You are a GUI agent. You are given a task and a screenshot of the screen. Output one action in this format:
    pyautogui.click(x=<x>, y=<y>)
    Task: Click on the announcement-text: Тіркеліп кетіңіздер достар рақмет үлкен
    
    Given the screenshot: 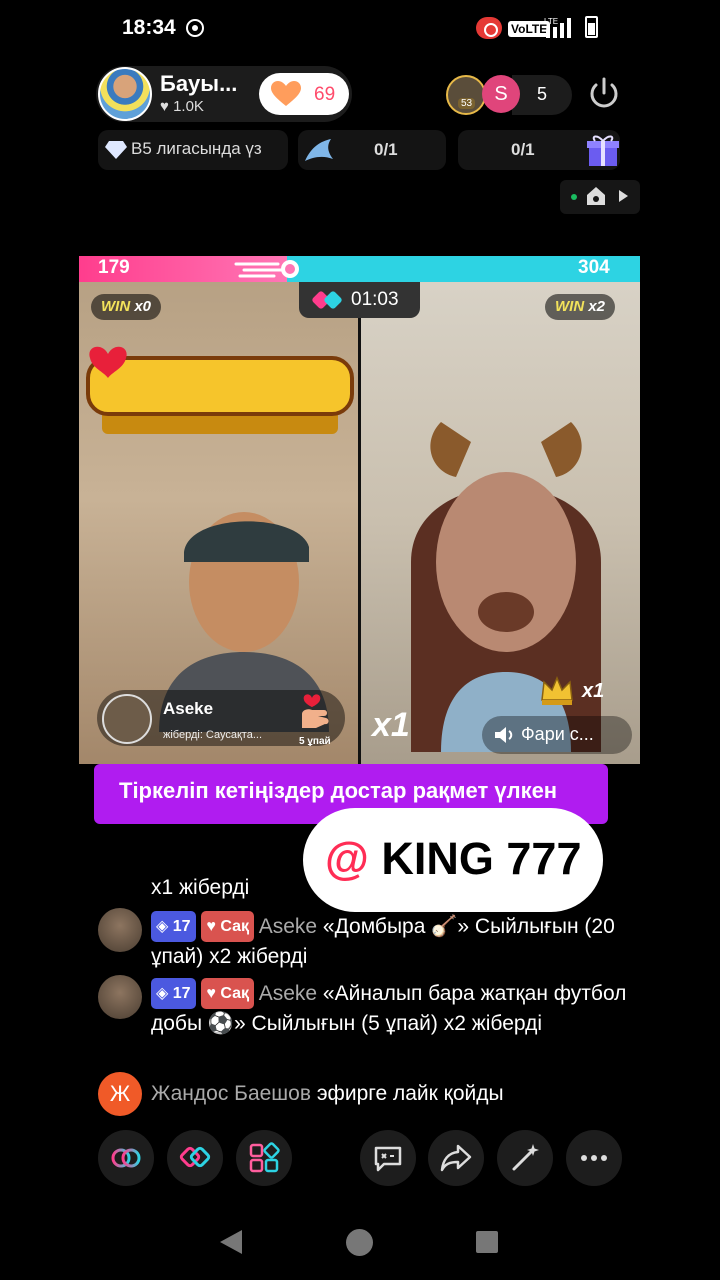 What is the action you would take?
    pyautogui.click(x=338, y=790)
    